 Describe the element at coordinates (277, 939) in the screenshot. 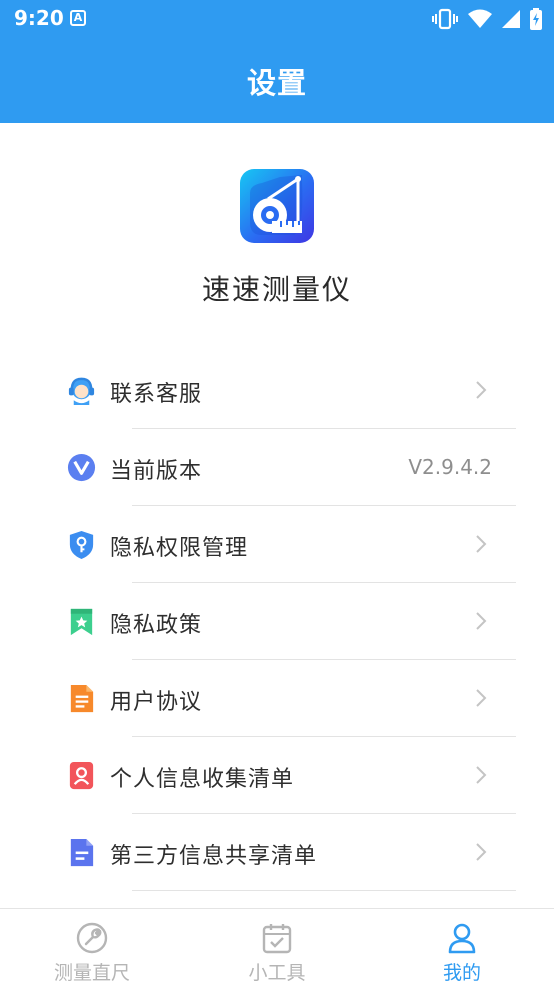

I see `calendar-check-icon` at that location.